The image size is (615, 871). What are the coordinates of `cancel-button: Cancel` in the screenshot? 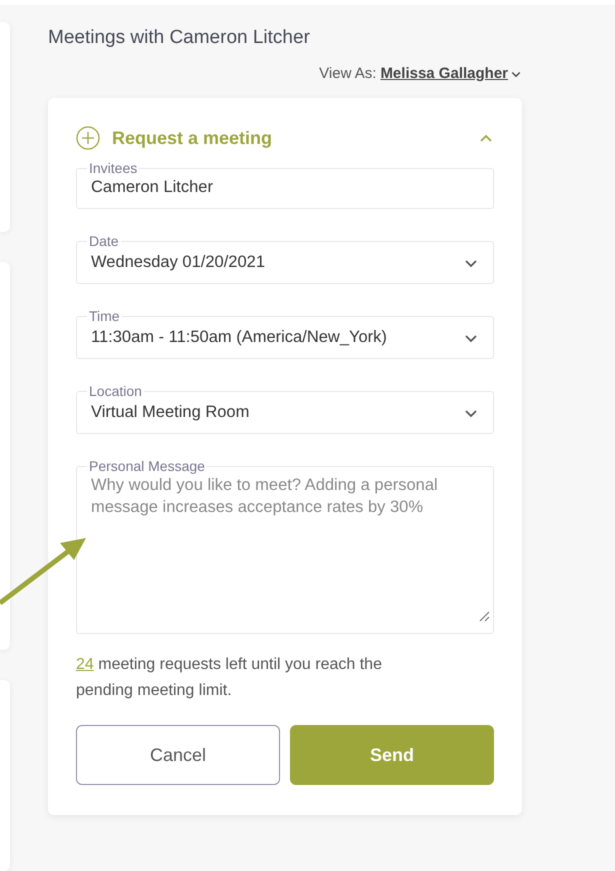 It's located at (178, 755).